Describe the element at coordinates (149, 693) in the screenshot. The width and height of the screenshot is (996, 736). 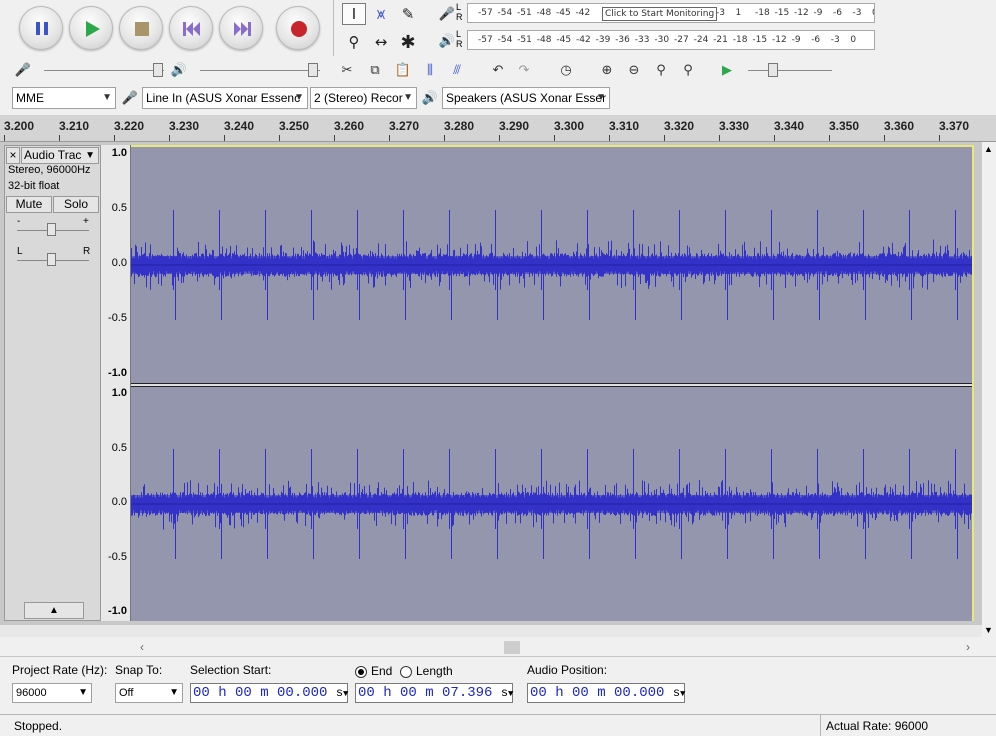
I see `snap-to-select: Off ▼` at that location.